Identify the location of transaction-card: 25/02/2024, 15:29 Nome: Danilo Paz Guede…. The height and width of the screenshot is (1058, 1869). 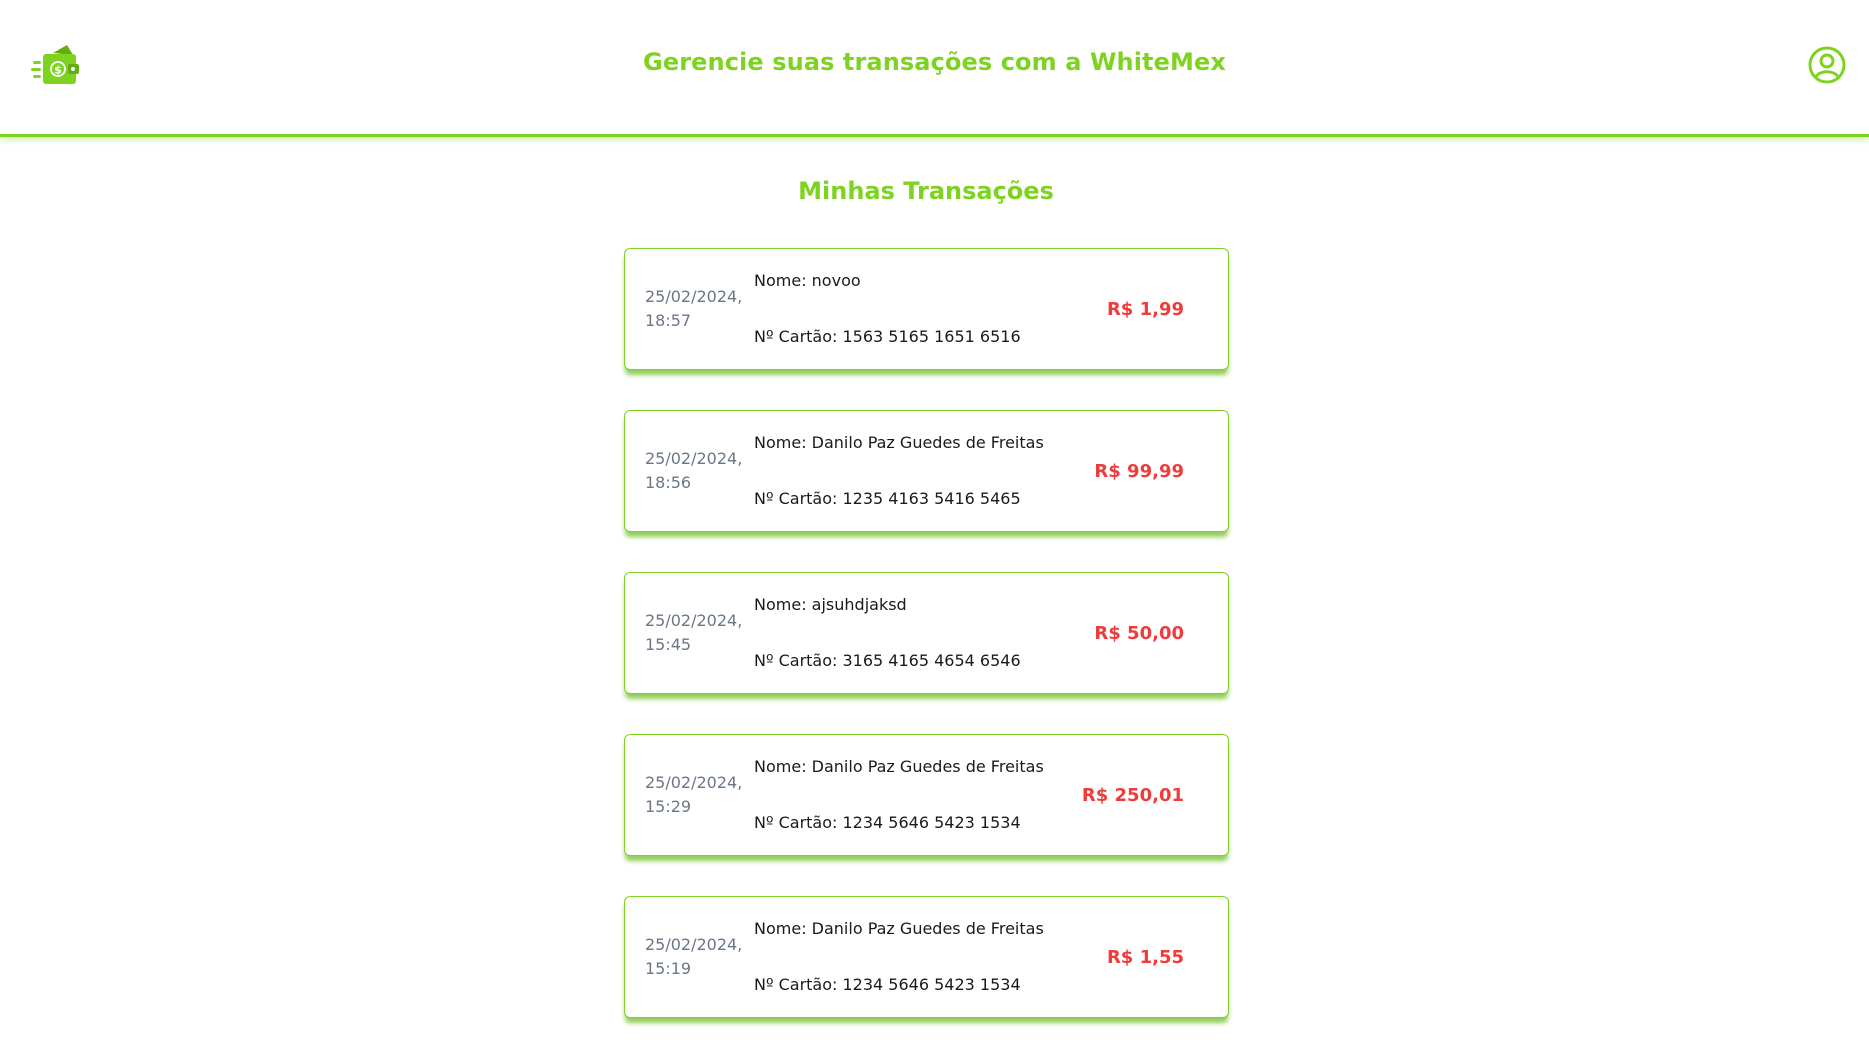
(926, 795).